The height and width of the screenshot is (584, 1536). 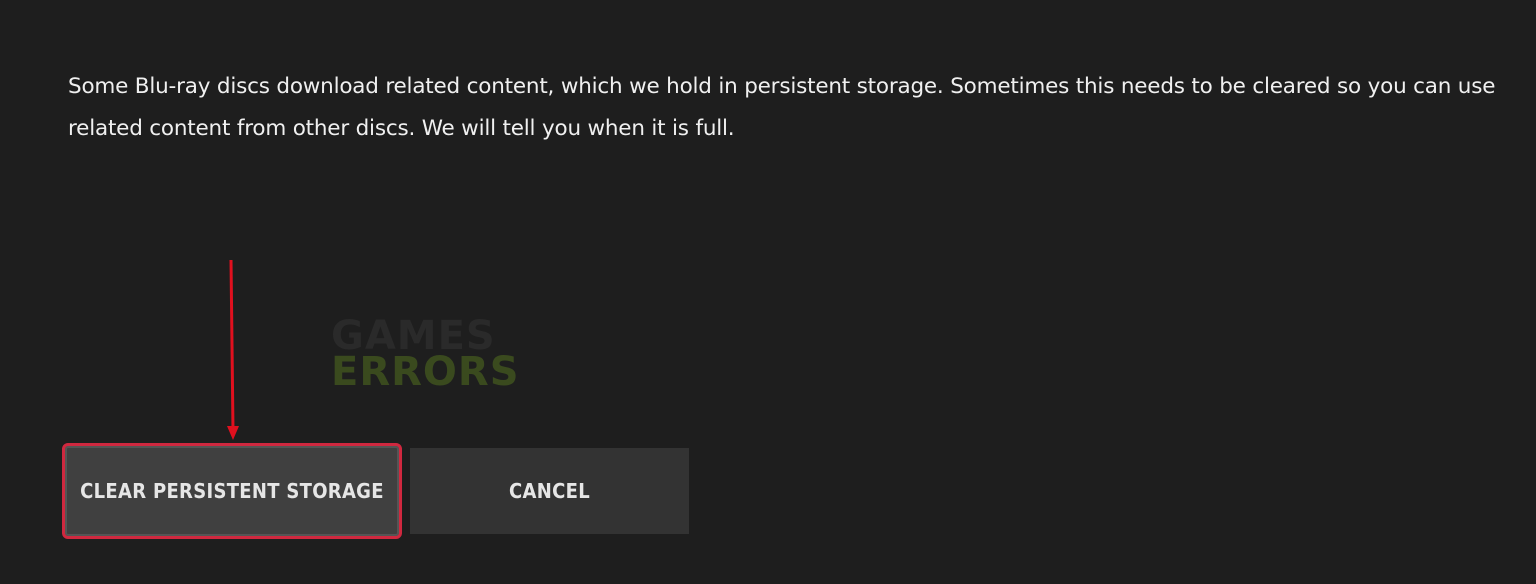 I want to click on clear-persistent-storage-button: CLEAR PERSISTENT STORAGE, so click(x=232, y=491).